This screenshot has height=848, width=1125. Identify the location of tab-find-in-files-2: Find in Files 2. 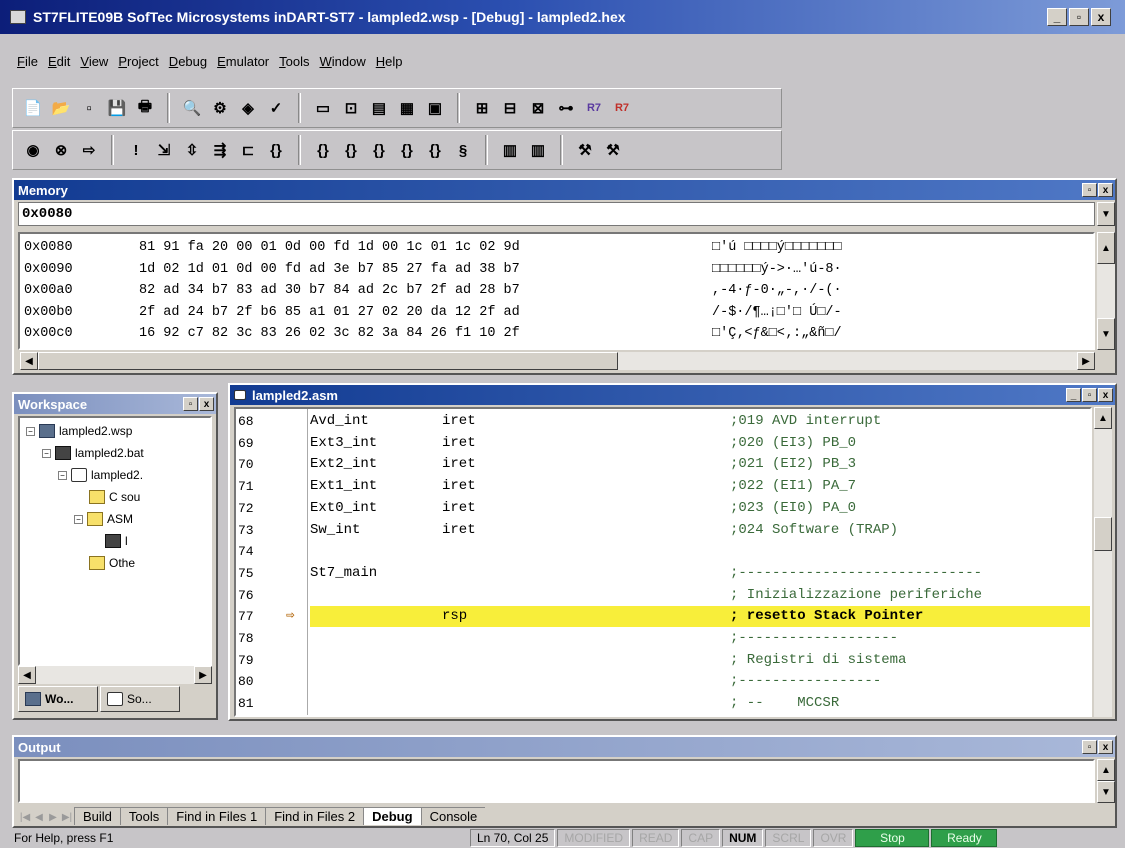
(314, 816).